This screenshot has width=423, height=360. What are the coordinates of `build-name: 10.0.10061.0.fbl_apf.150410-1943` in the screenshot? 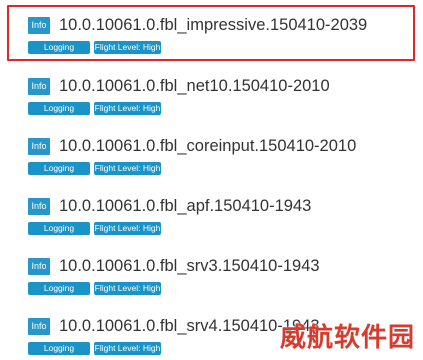 It's located at (185, 206).